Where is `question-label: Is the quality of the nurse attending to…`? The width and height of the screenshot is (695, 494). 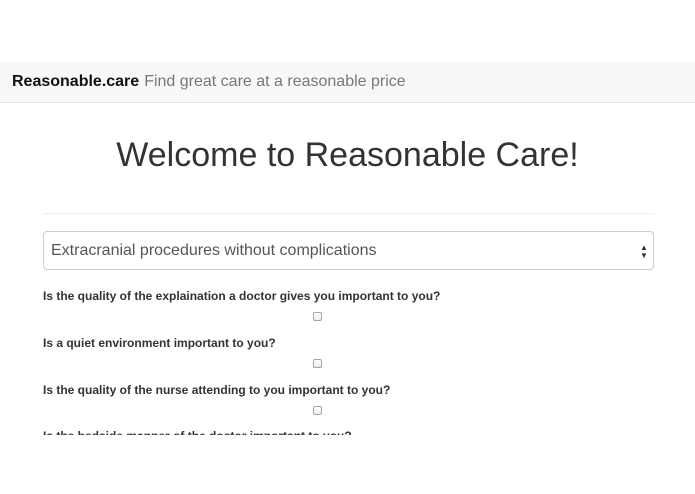
question-label: Is the quality of the nurse attending to… is located at coordinates (217, 390).